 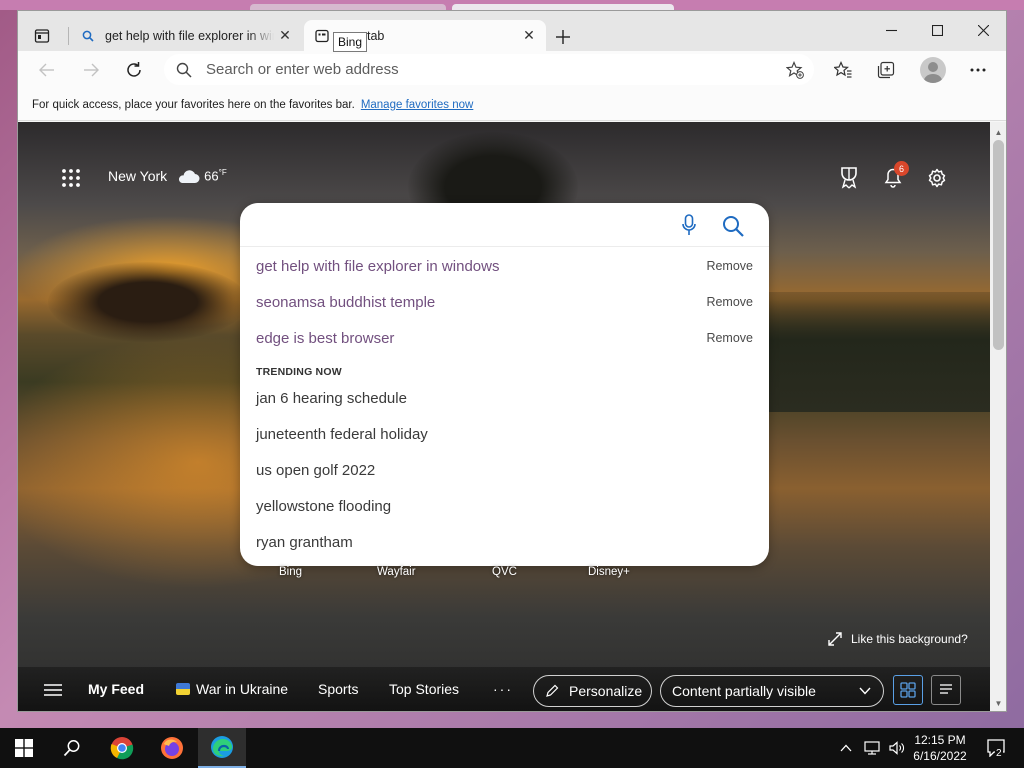 I want to click on minimize-button, so click(x=891, y=30).